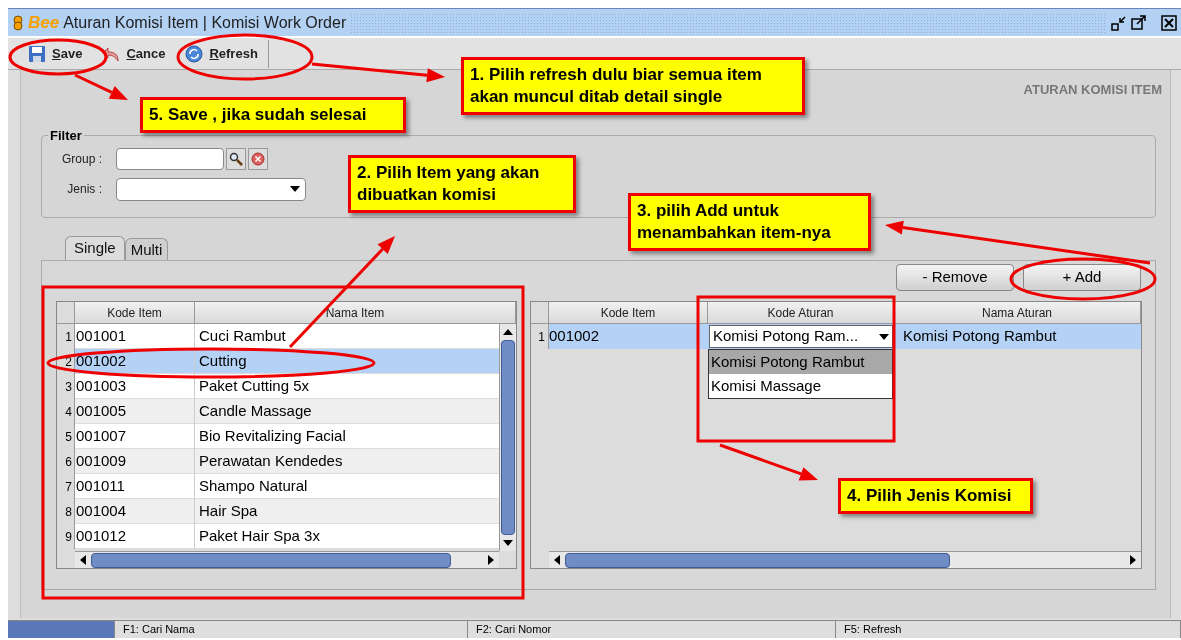  Describe the element at coordinates (652, 629) in the screenshot. I see `status-text: F2: Cari Nomor` at that location.